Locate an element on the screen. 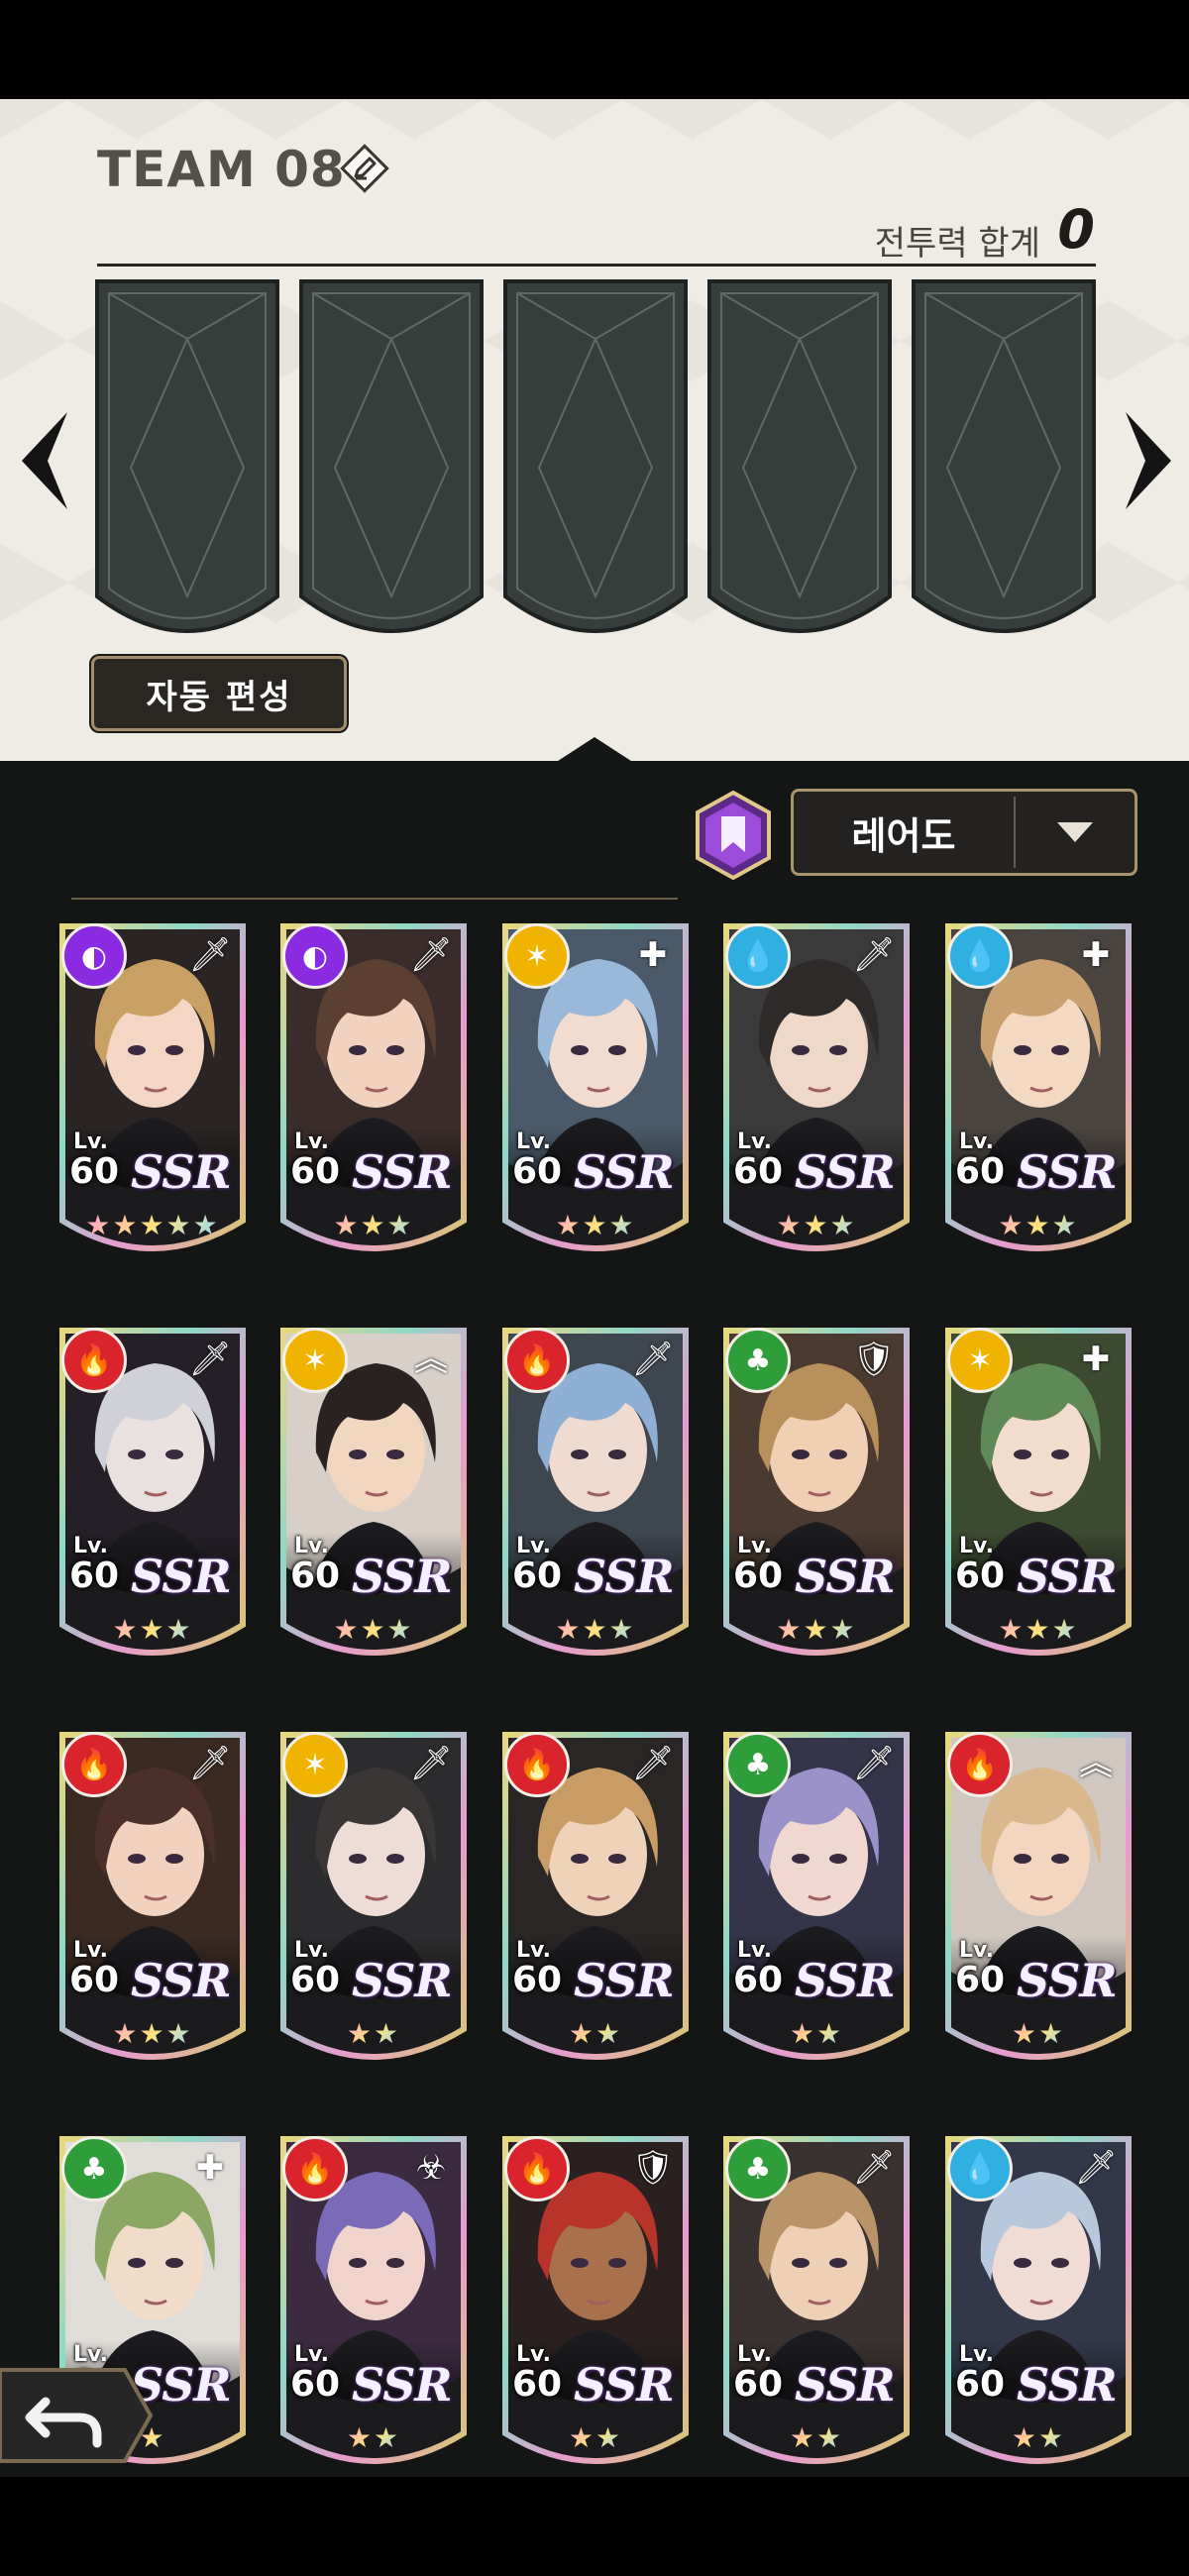  bookmark-filter-icon is located at coordinates (734, 836).